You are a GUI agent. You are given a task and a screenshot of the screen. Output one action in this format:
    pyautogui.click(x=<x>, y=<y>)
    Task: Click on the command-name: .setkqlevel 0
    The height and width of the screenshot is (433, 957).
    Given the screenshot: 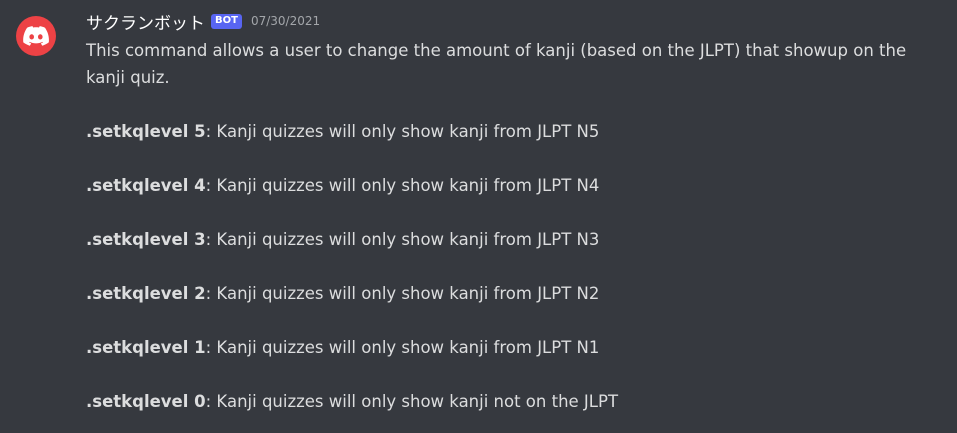 What is the action you would take?
    pyautogui.click(x=146, y=401)
    